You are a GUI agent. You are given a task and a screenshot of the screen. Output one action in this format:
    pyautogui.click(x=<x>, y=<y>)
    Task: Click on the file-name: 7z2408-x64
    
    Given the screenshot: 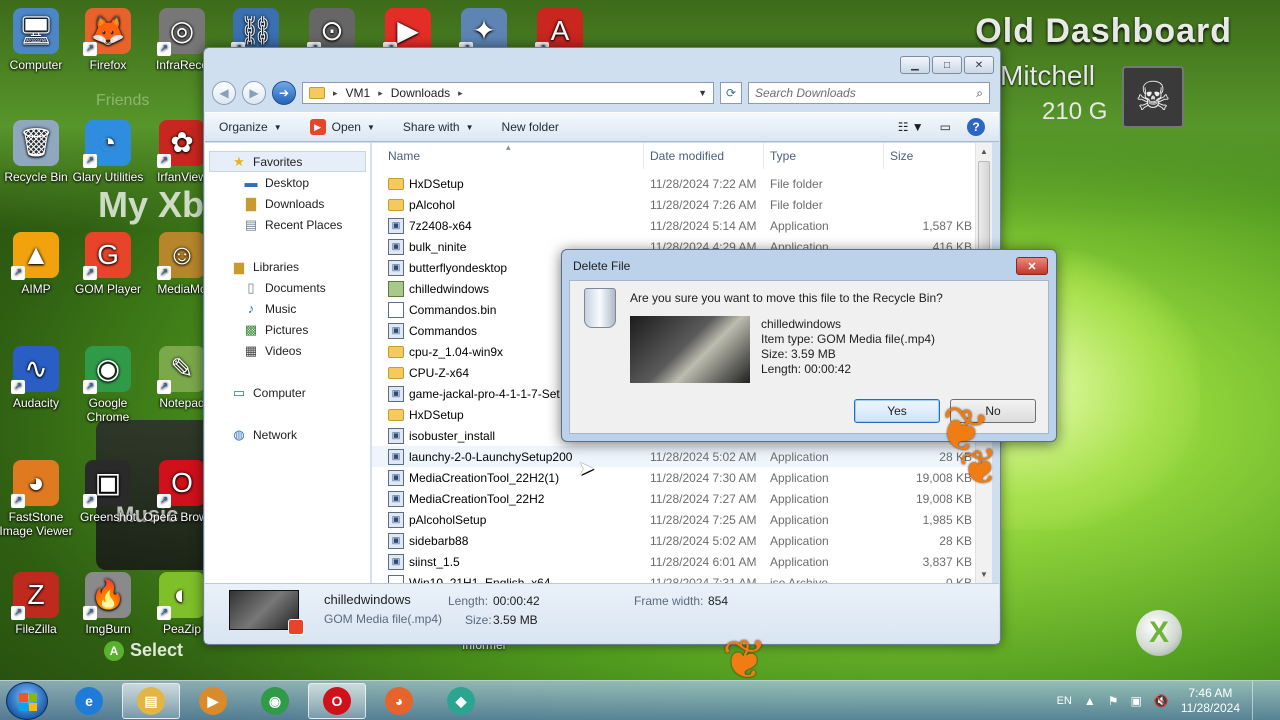 What is the action you would take?
    pyautogui.click(x=440, y=225)
    